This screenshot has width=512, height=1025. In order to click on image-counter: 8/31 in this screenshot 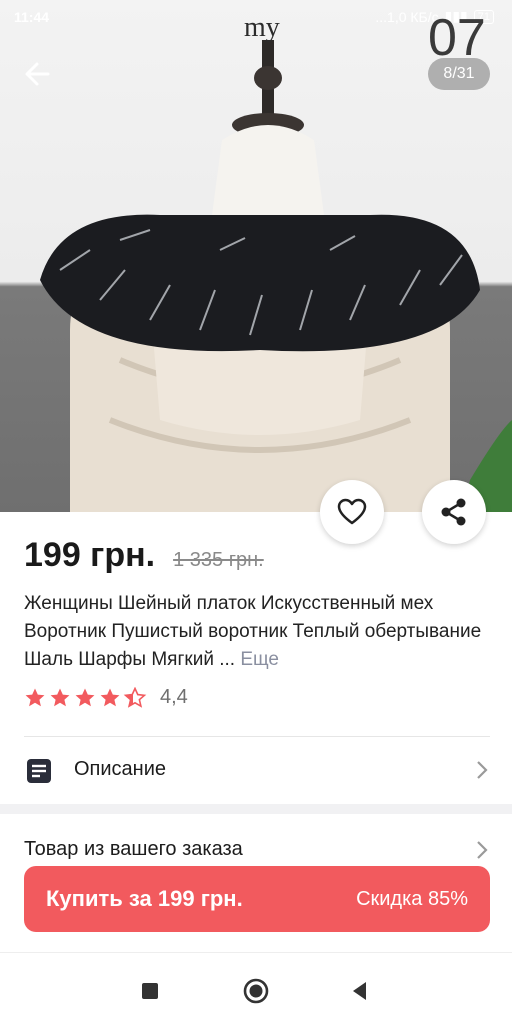, I will do `click(459, 74)`.